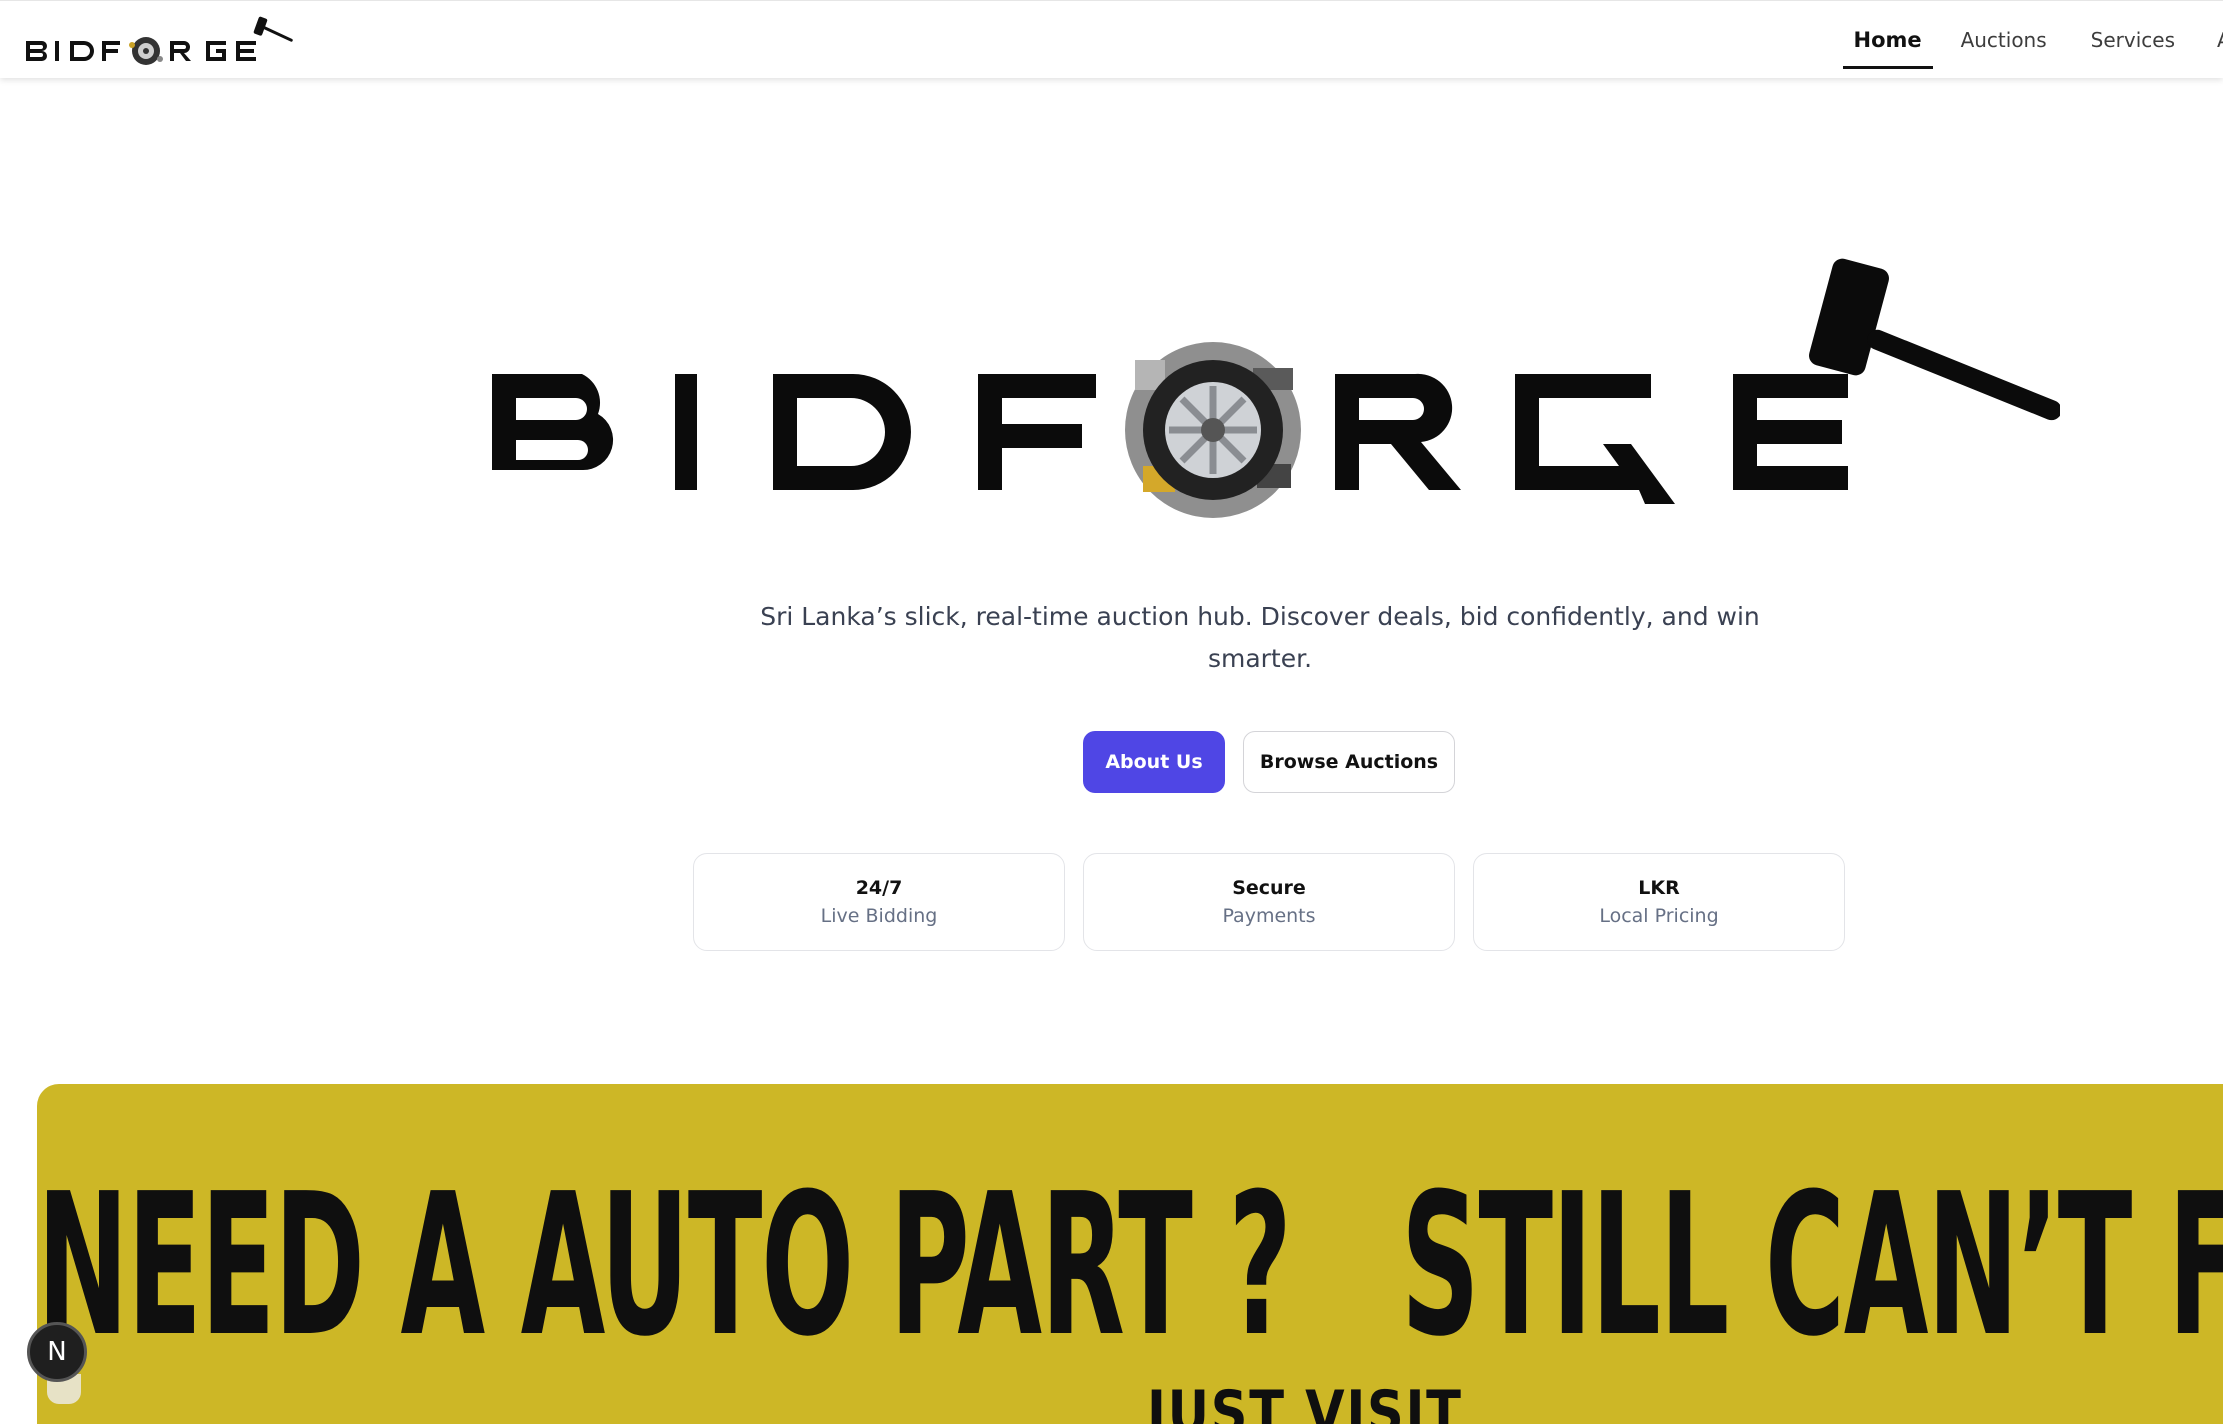 The width and height of the screenshot is (2223, 1424). I want to click on stat-label: Local Pricing, so click(1659, 916).